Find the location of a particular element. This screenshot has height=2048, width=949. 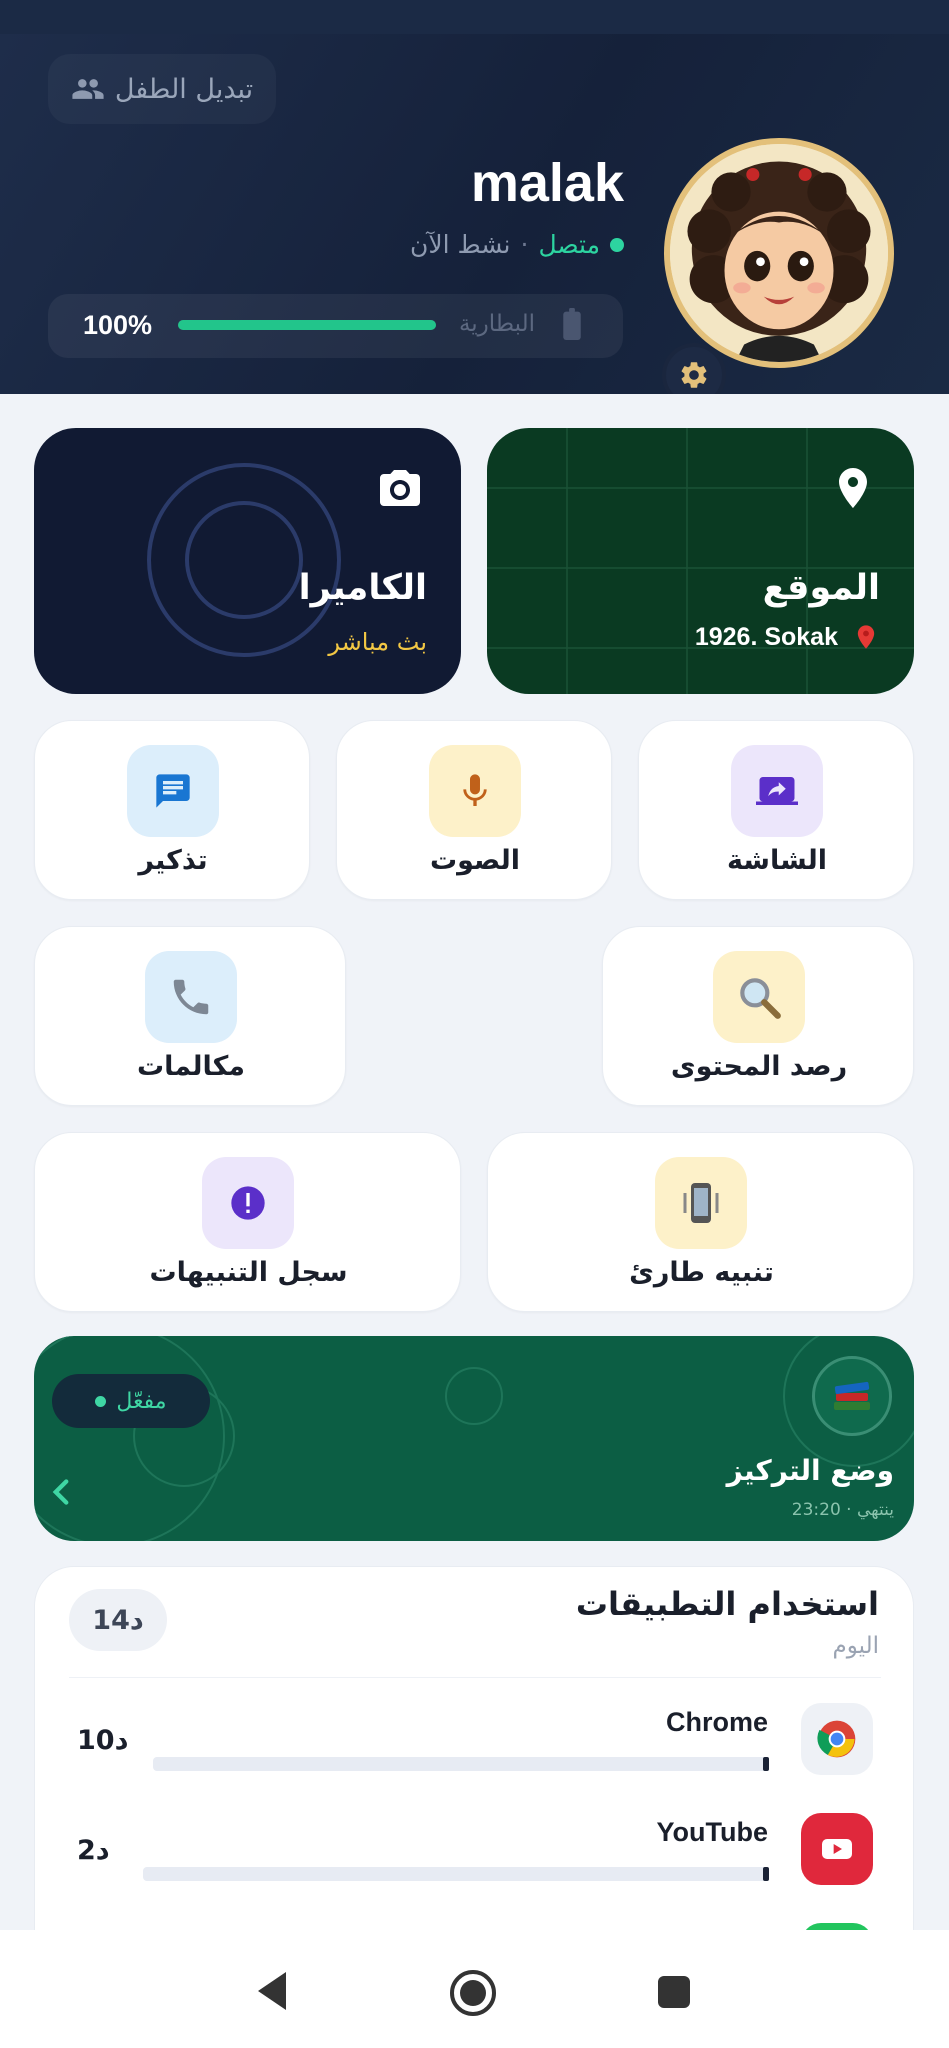

gear-icon is located at coordinates (694, 375).